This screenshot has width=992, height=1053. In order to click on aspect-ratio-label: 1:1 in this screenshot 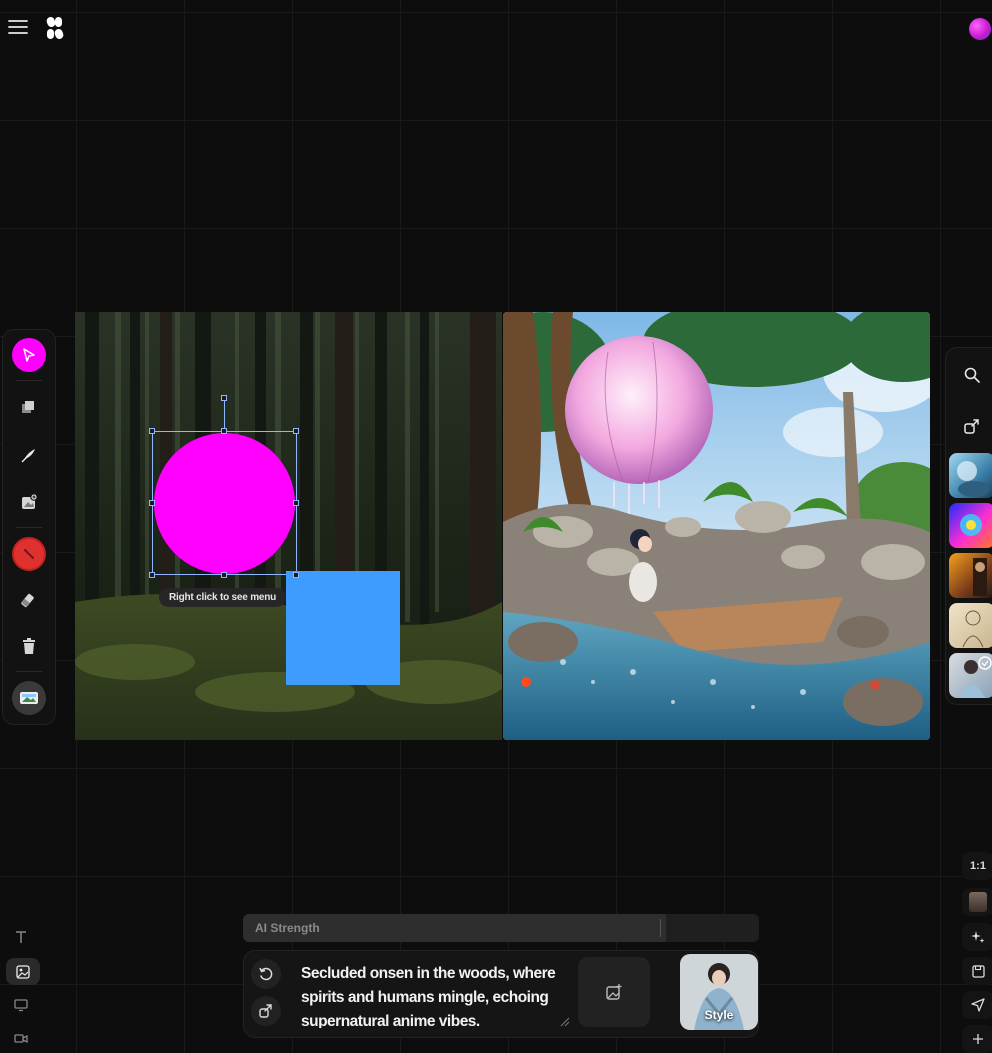, I will do `click(978, 866)`.